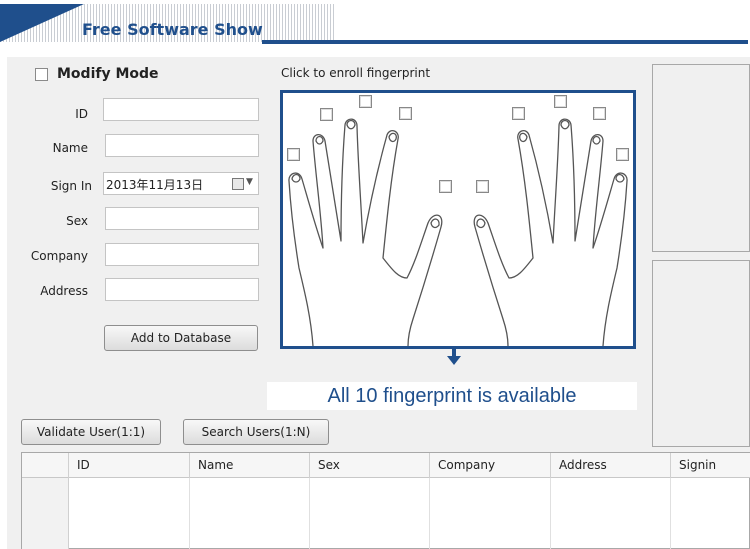 The height and width of the screenshot is (549, 750). Describe the element at coordinates (64, 291) in the screenshot. I see `address-label: Address` at that location.